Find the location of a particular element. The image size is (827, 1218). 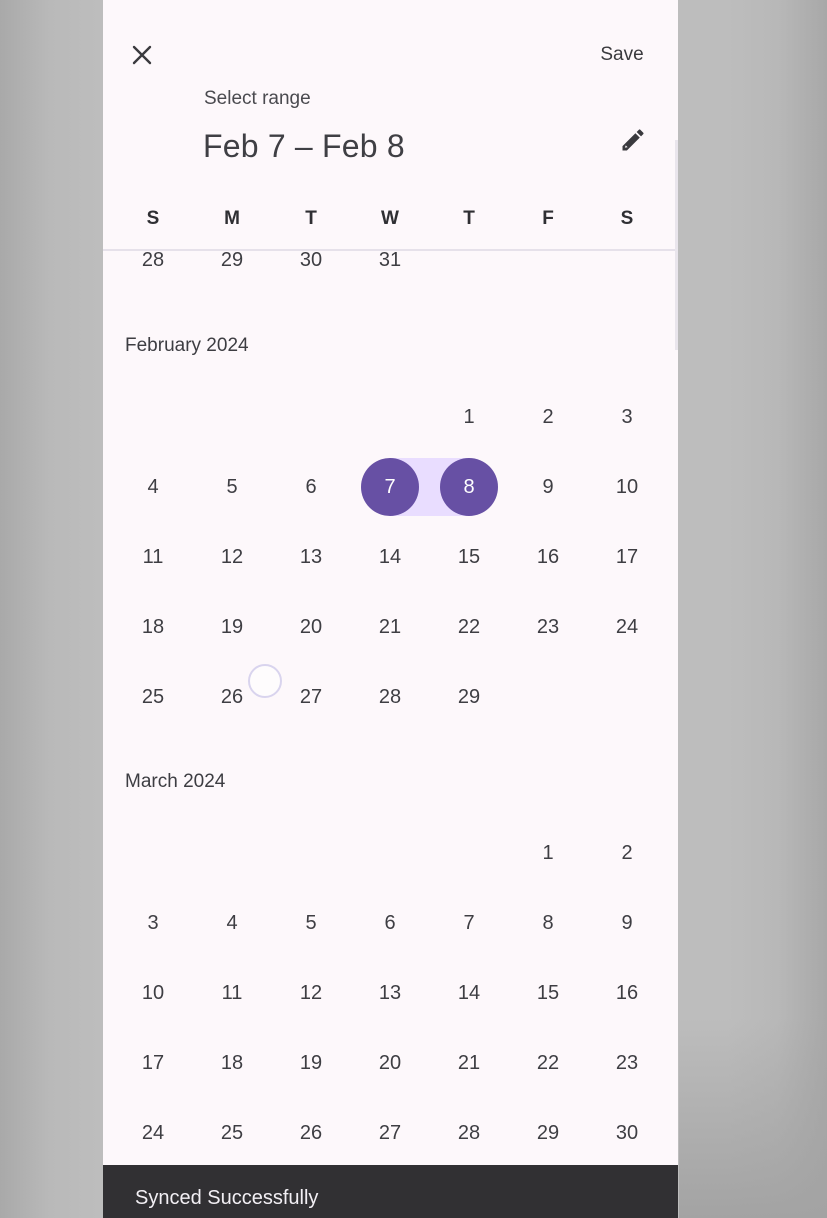

day-mar-17: 17 is located at coordinates (153, 1063).